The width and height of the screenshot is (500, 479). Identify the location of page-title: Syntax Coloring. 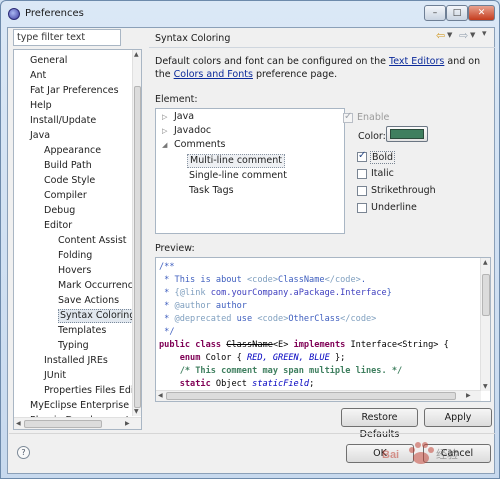
(193, 38).